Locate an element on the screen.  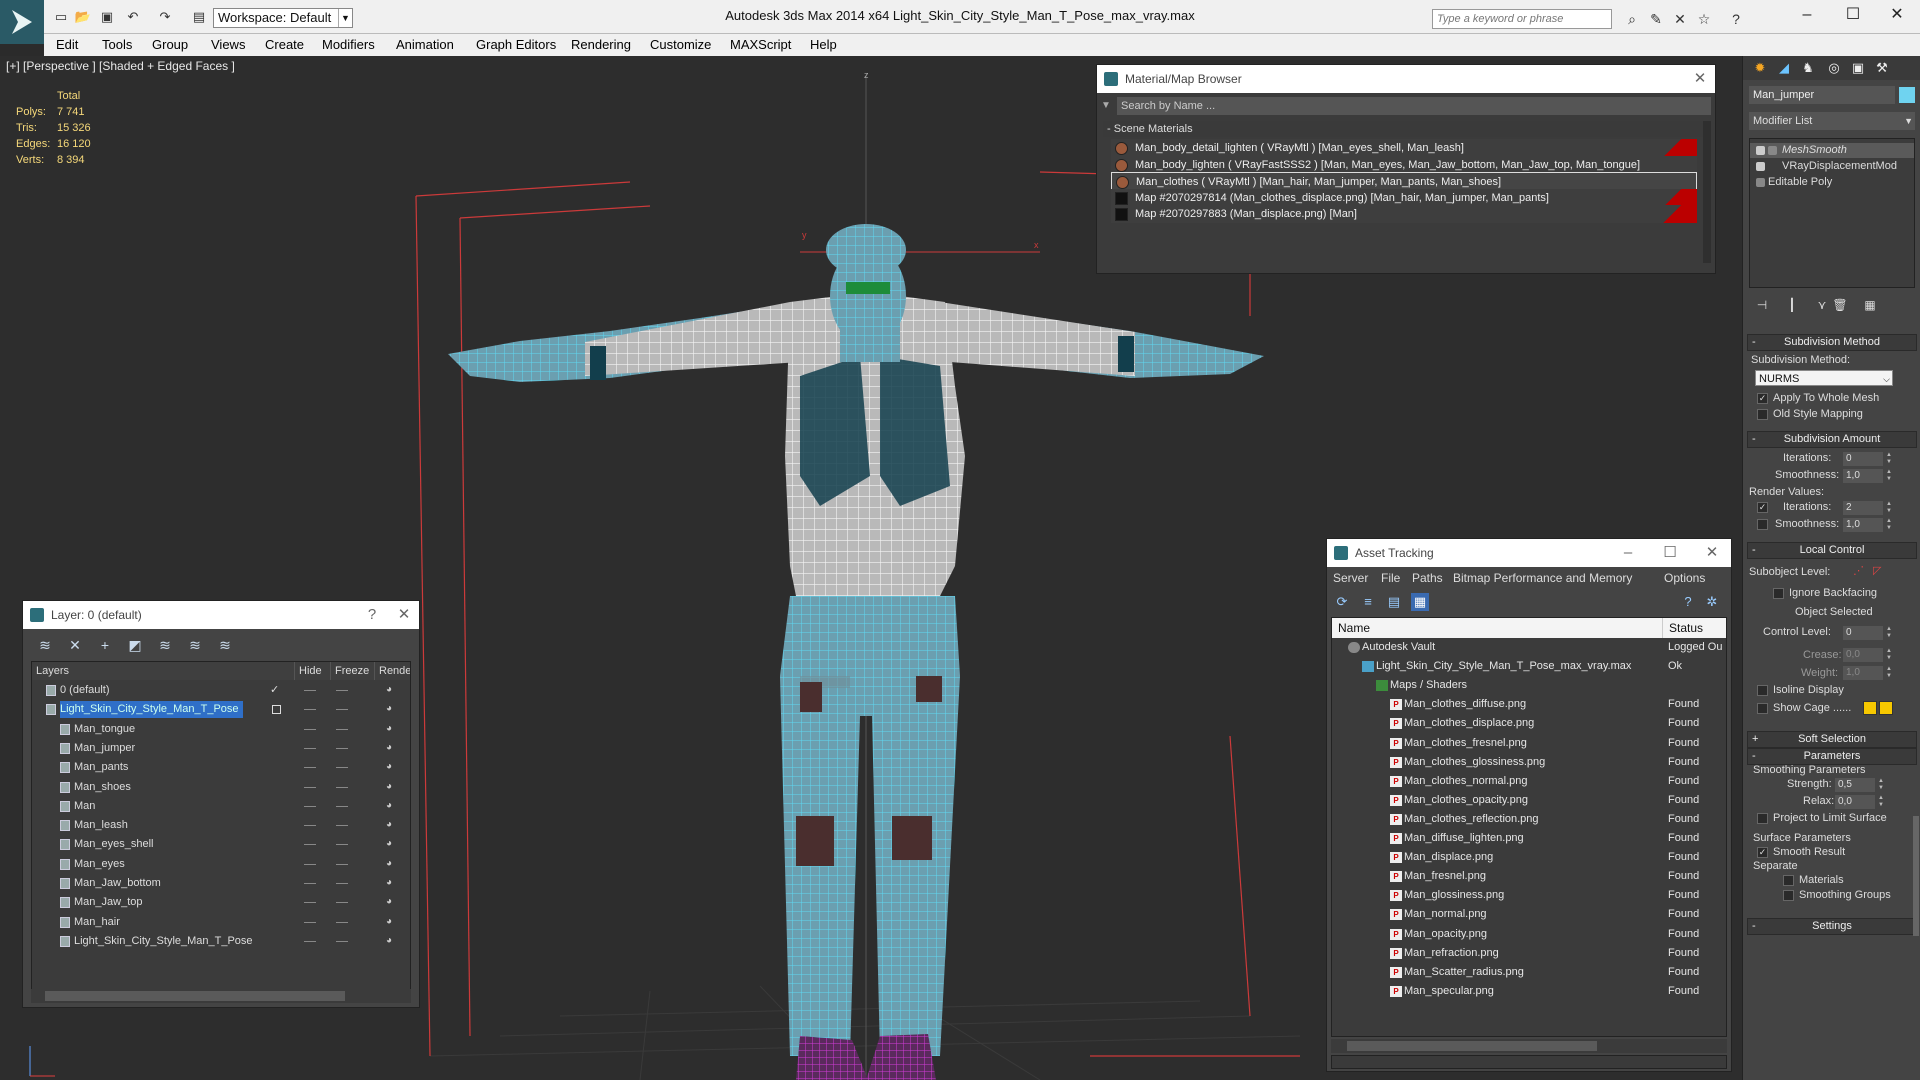
minimize-button: – is located at coordinates (1807, 15).